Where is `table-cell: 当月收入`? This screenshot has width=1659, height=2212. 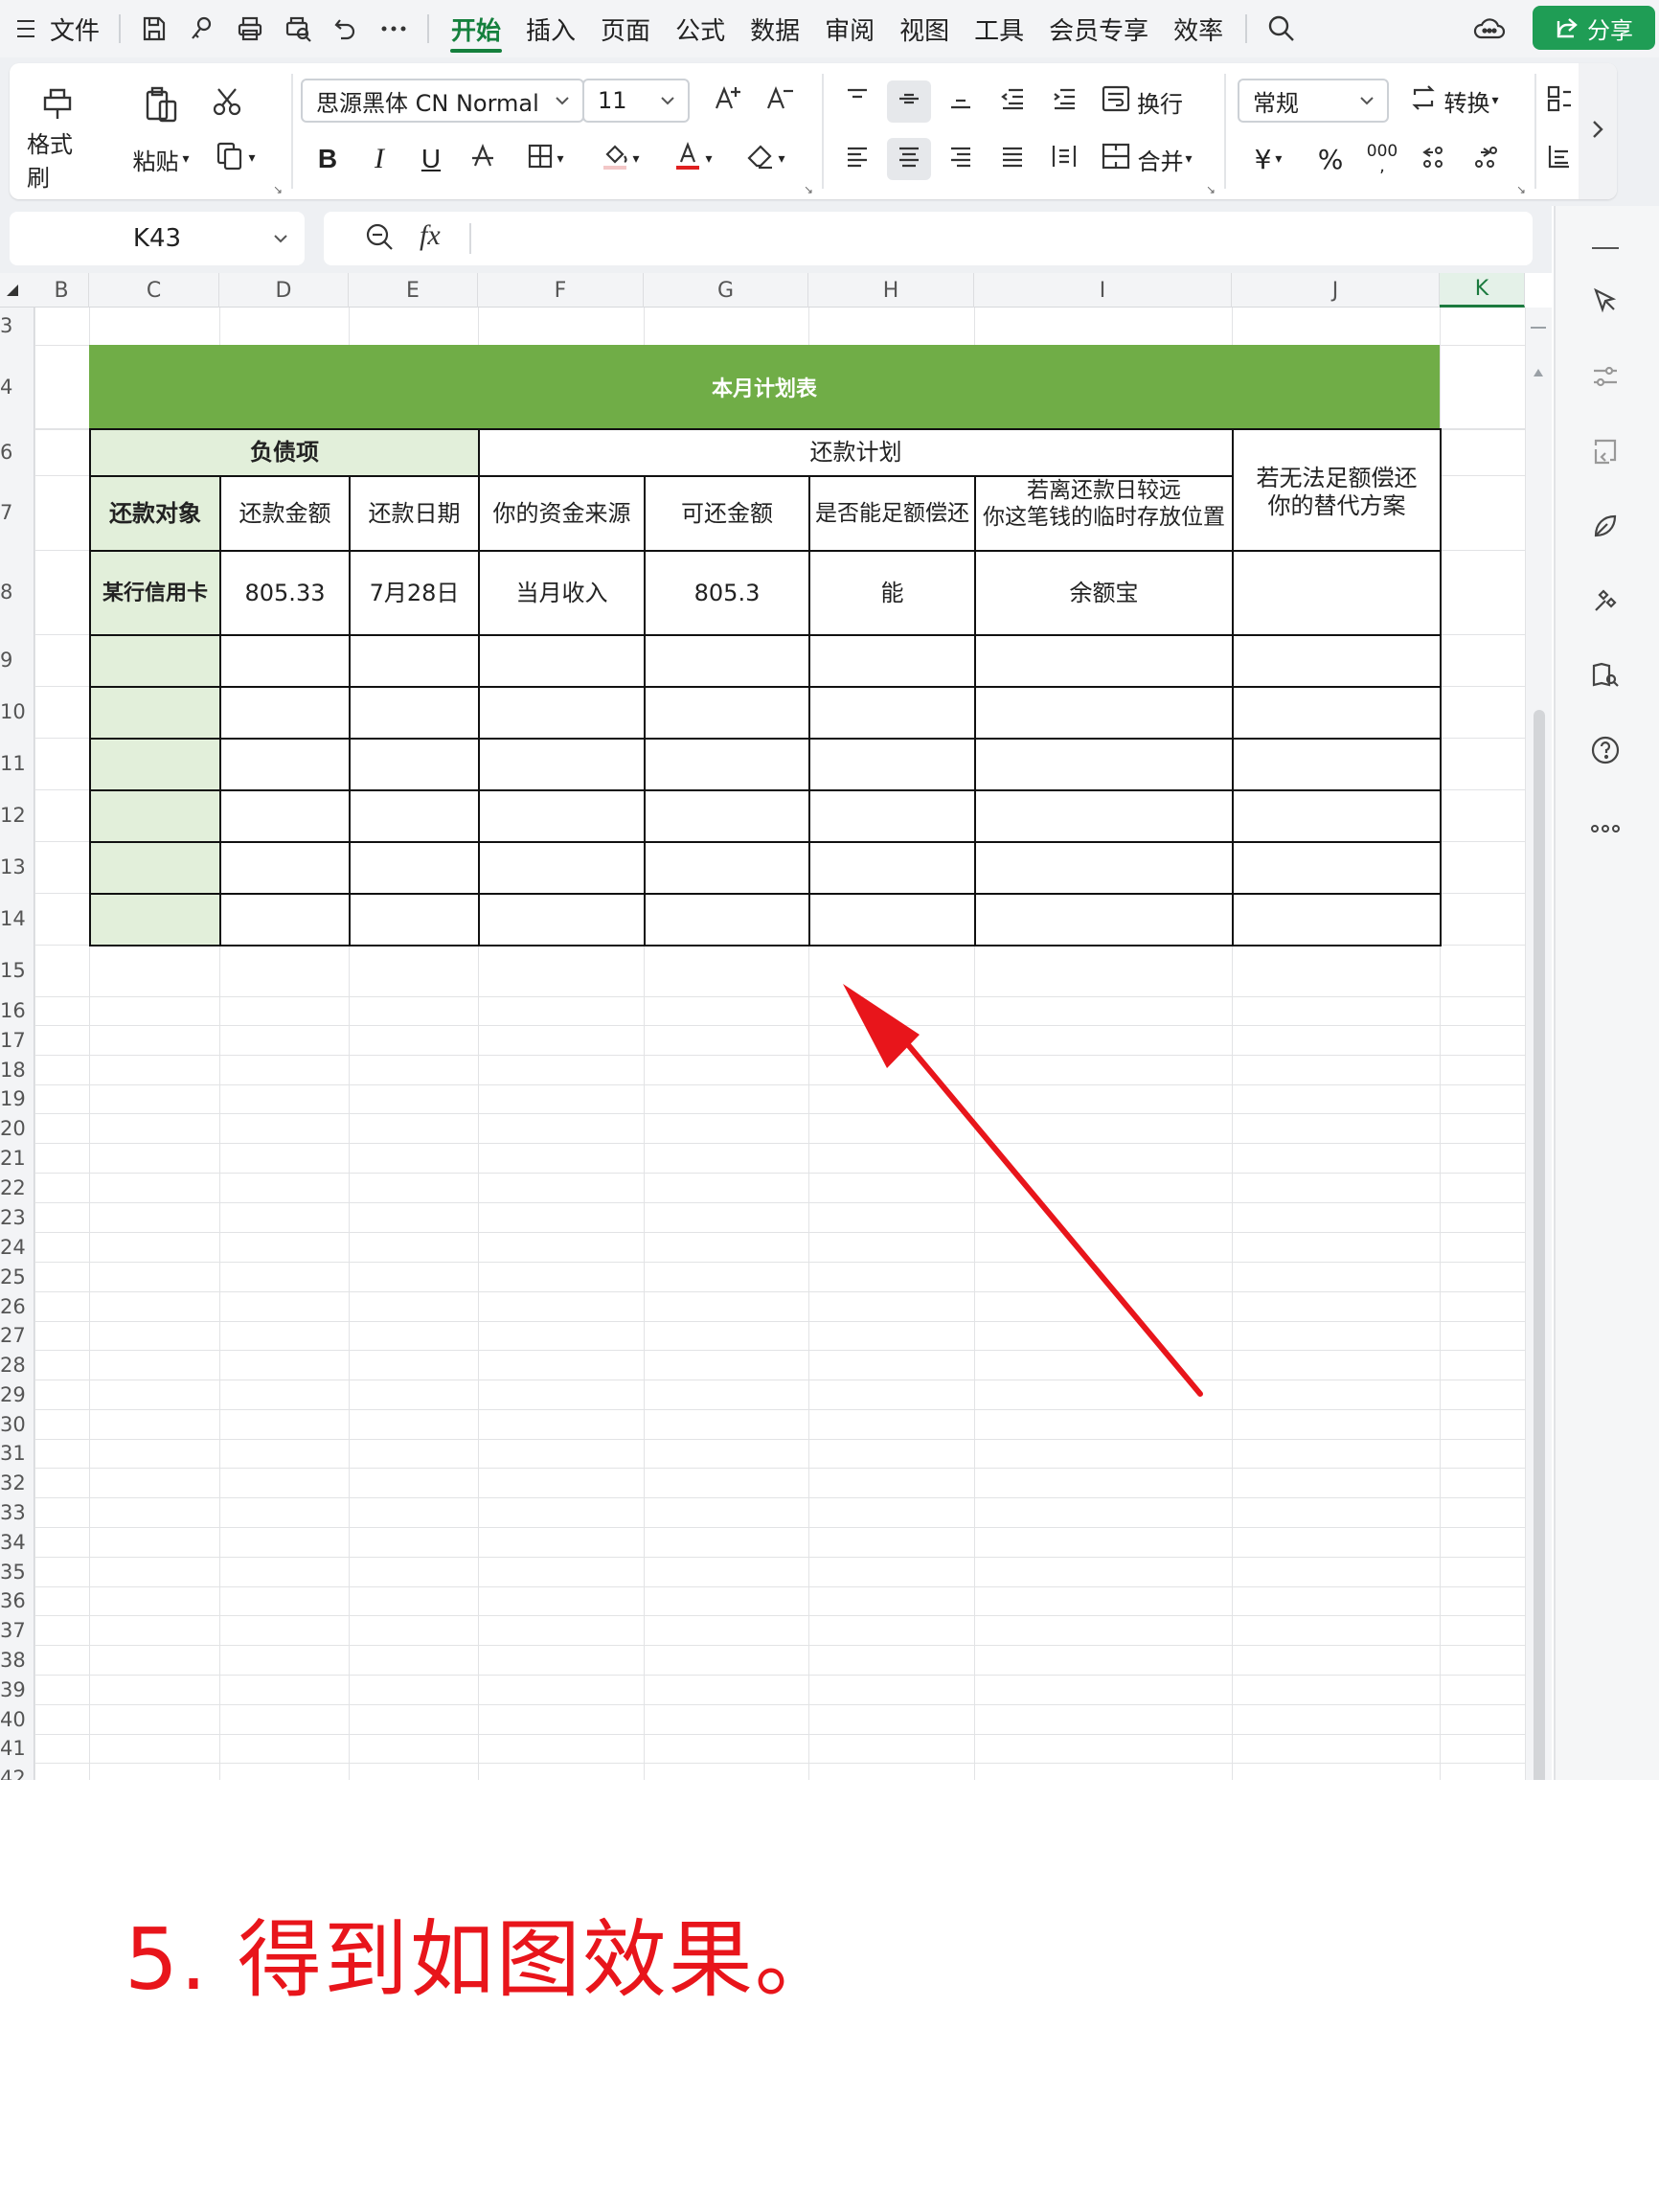 table-cell: 当月收入 is located at coordinates (562, 593).